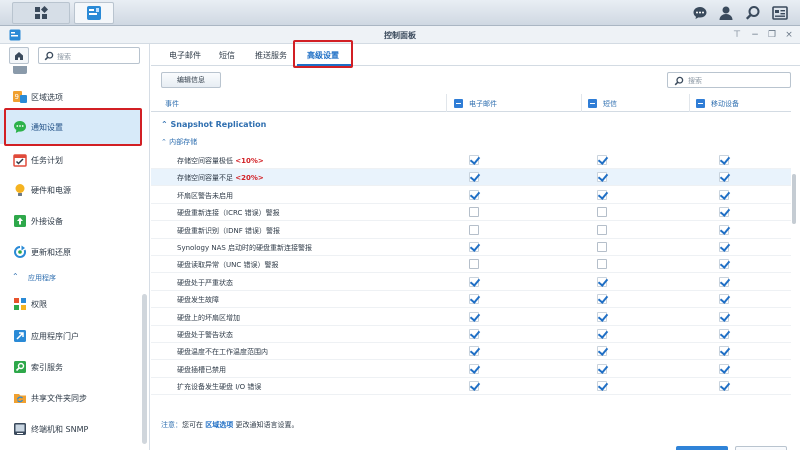  What do you see at coordinates (753, 13) in the screenshot?
I see `search-icon` at bounding box center [753, 13].